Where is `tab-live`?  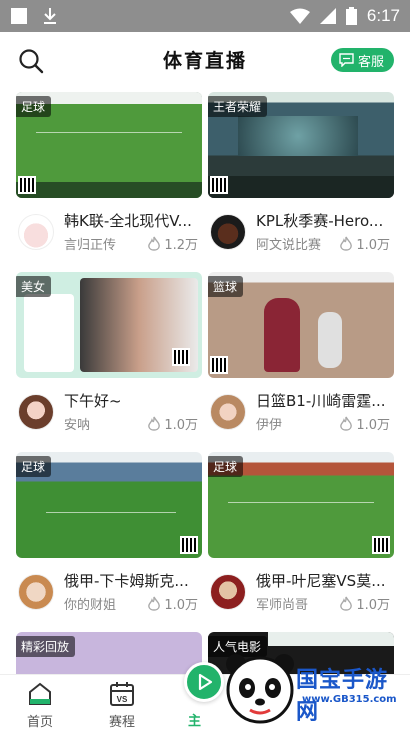
tab-live is located at coordinates (204, 682).